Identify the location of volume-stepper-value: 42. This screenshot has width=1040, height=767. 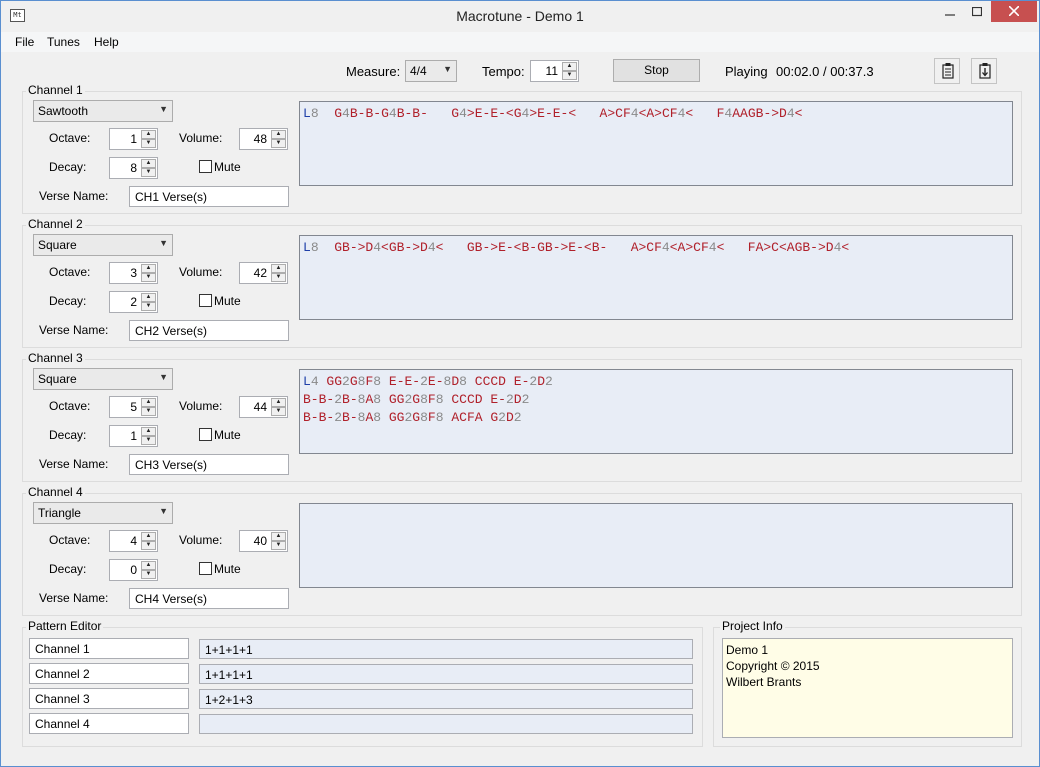
(260, 273).